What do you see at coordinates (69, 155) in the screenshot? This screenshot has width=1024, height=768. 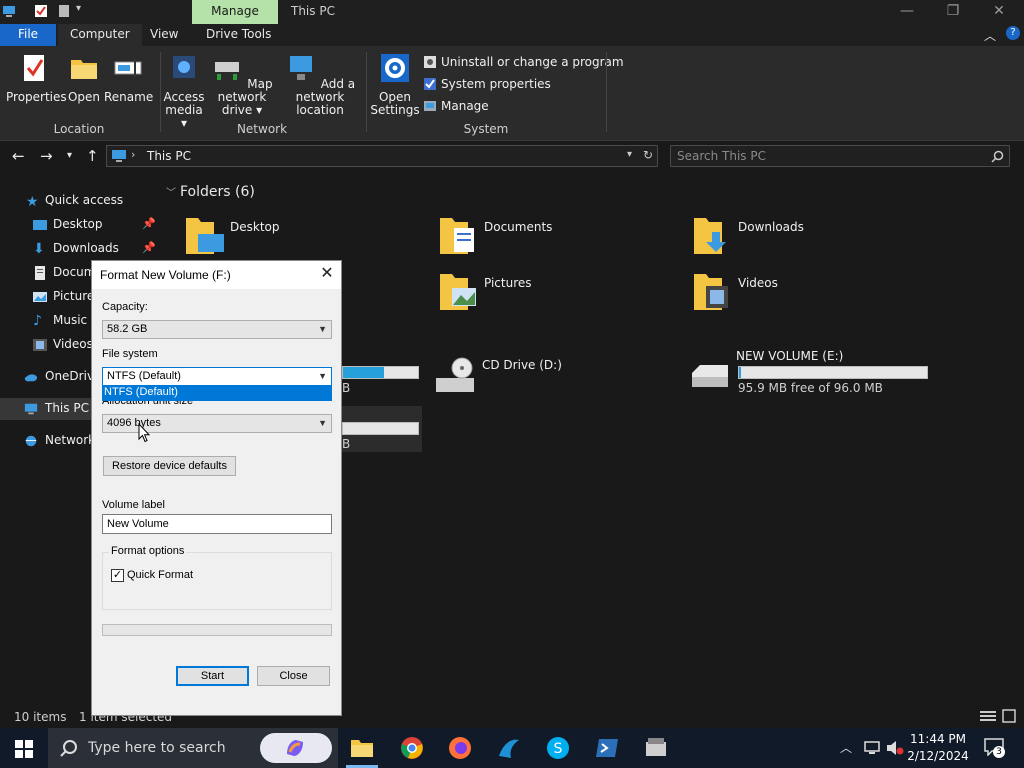 I see `recent-locations-chevron-icon: ▾` at bounding box center [69, 155].